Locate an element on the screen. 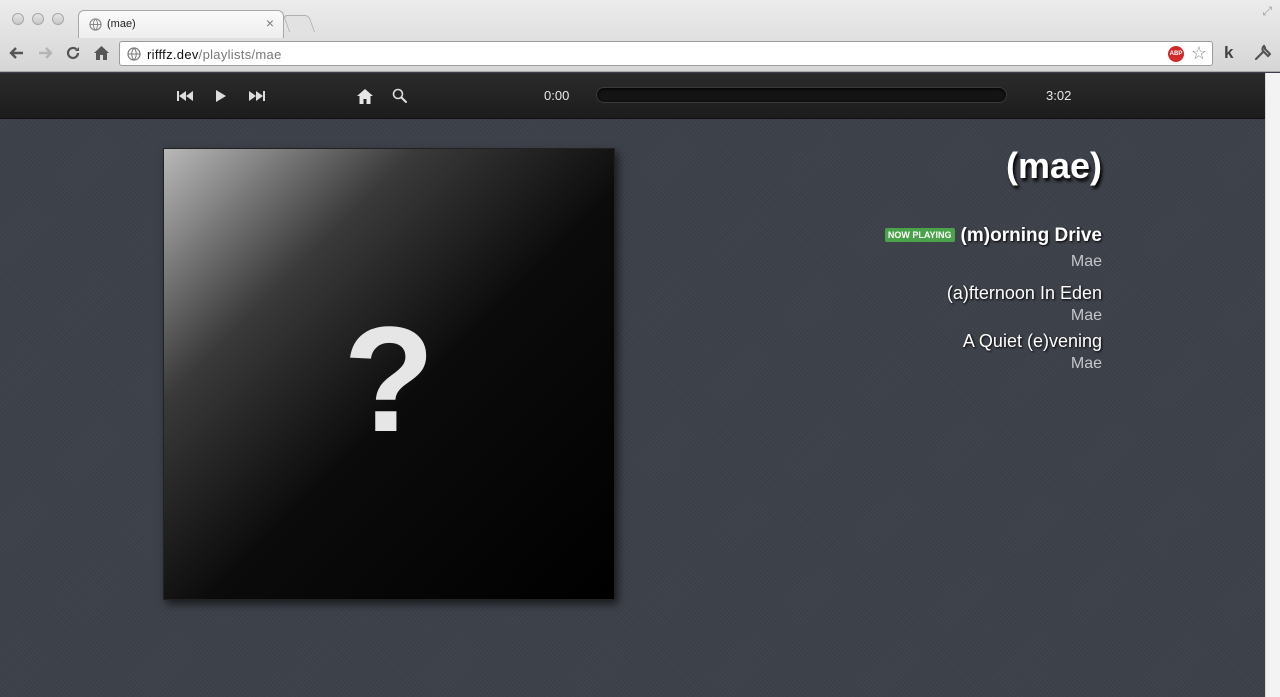  track-title: (m)orning Drive is located at coordinates (1031, 236).